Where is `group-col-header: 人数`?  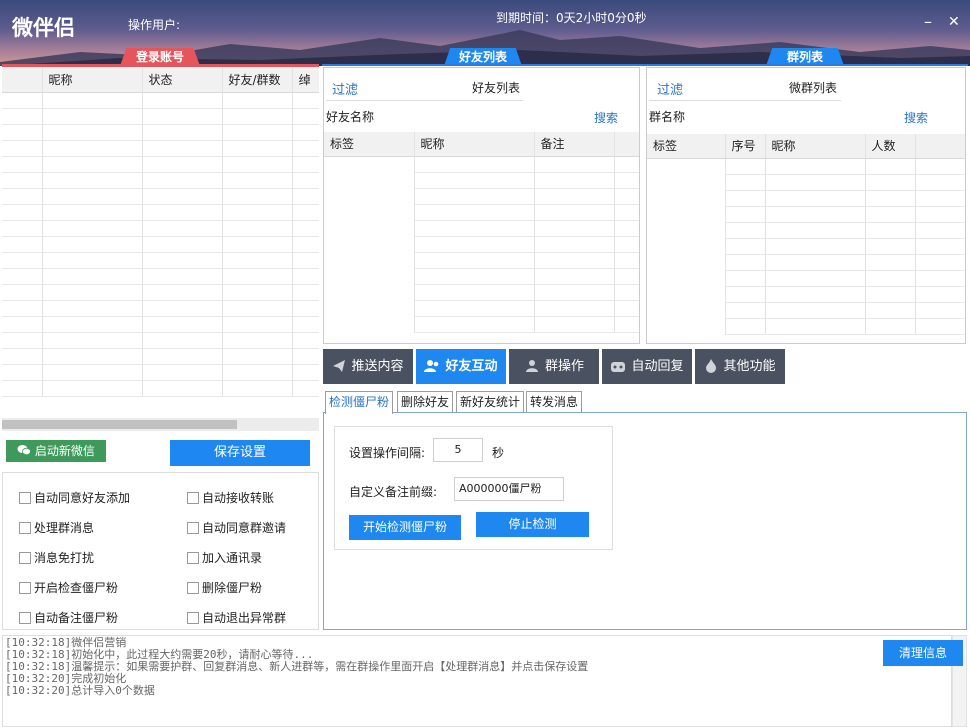
group-col-header: 人数 is located at coordinates (890, 146).